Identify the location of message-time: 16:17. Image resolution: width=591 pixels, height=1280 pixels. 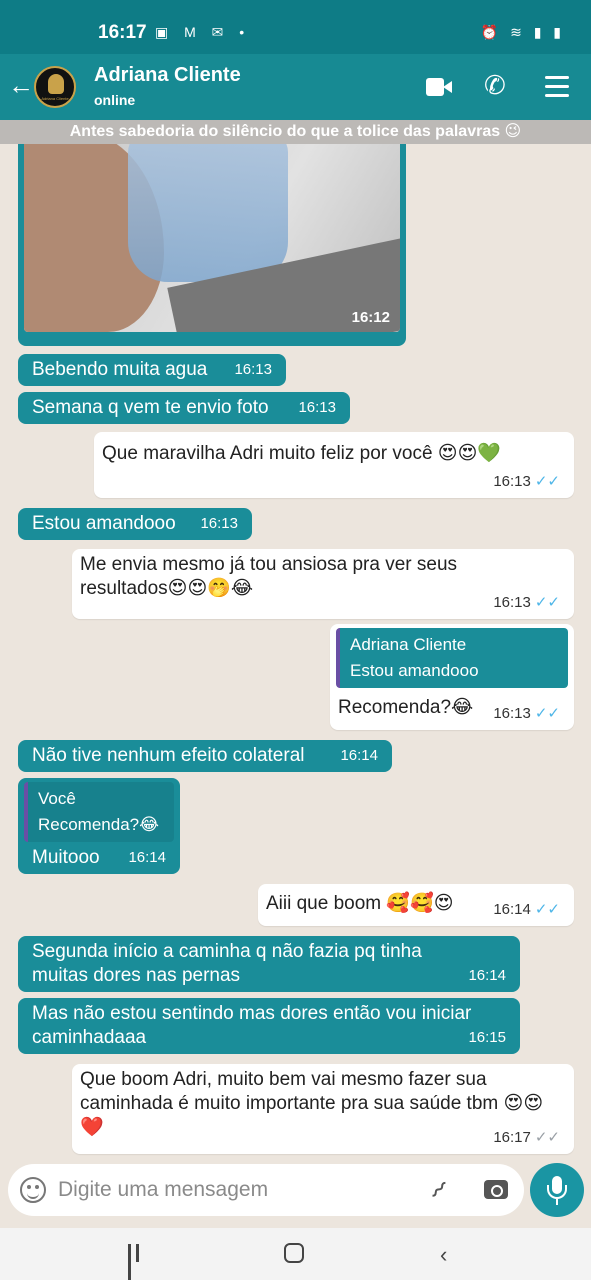
(512, 1137).